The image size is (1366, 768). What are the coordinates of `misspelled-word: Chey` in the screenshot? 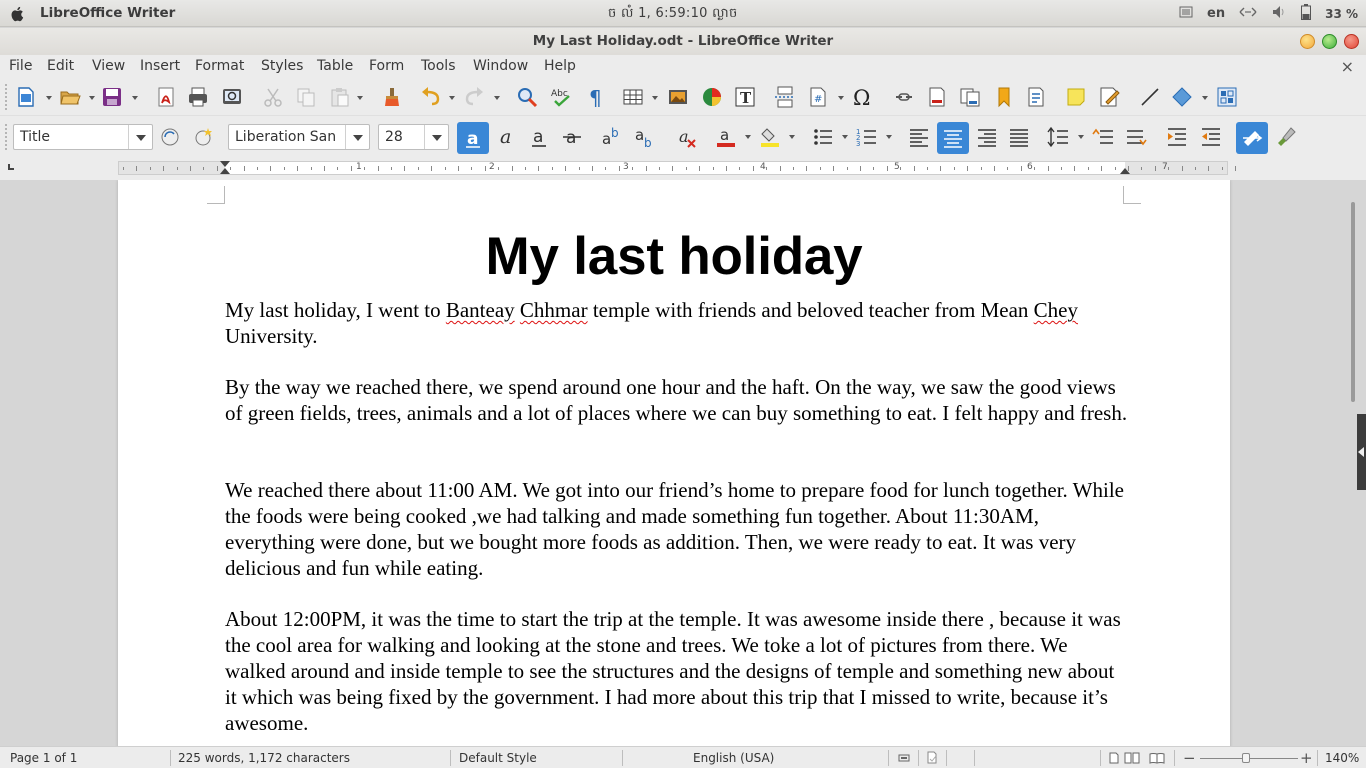 It's located at (1056, 310).